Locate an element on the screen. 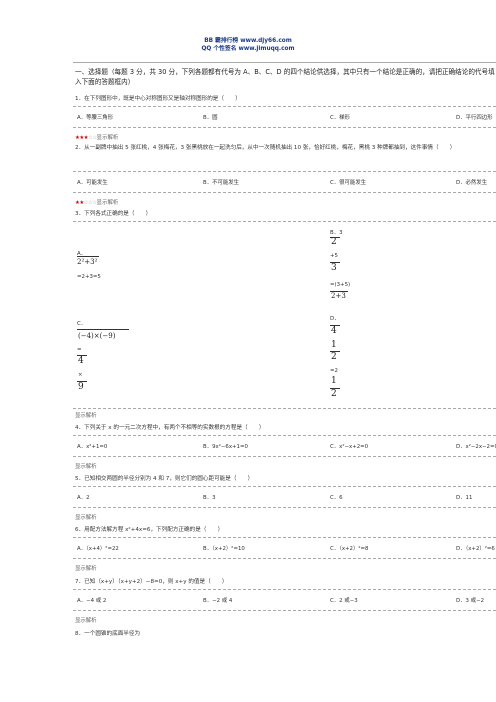  question-4-text: 4．下列关于 x 的一元二次方程中，有两个不相等的实数根的方程是（ ） is located at coordinates (170, 428).